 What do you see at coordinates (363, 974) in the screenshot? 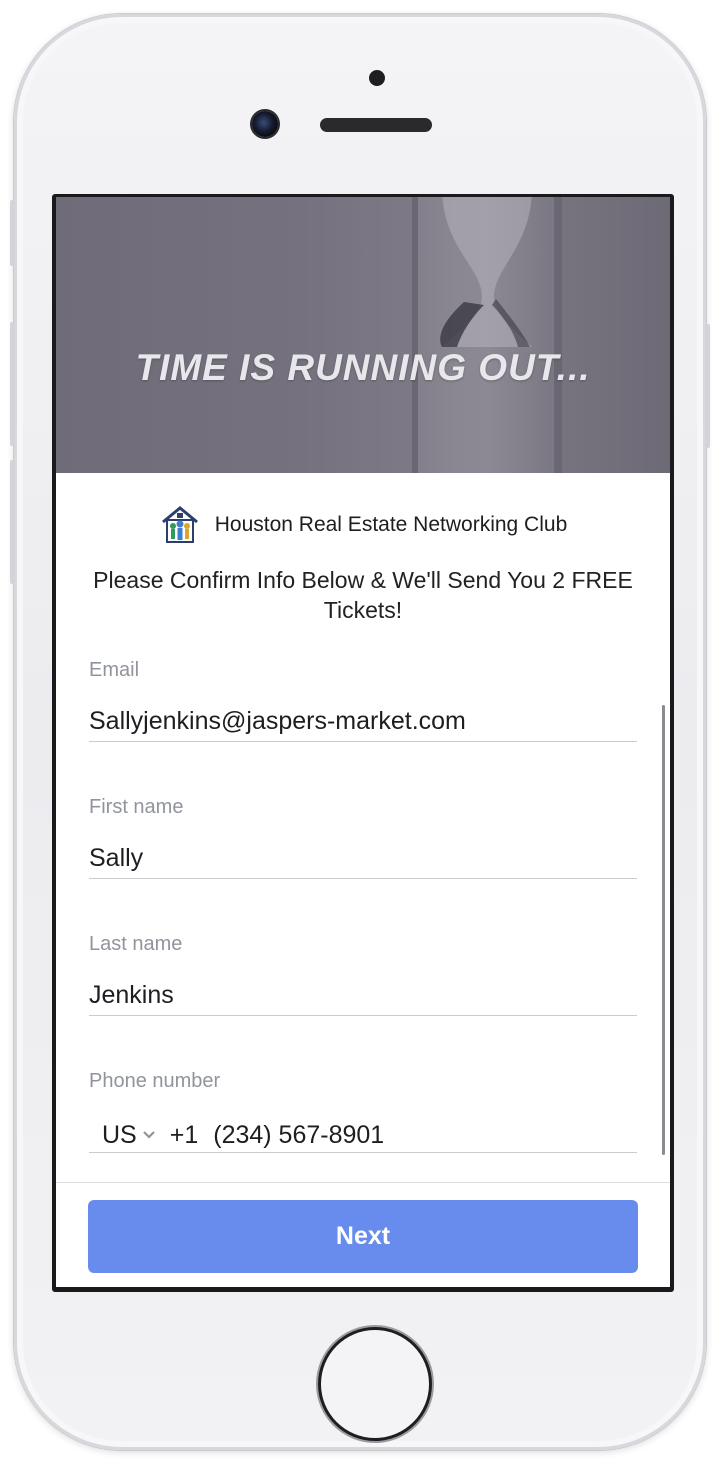
I see `last-name-field: Last name Jenkins` at bounding box center [363, 974].